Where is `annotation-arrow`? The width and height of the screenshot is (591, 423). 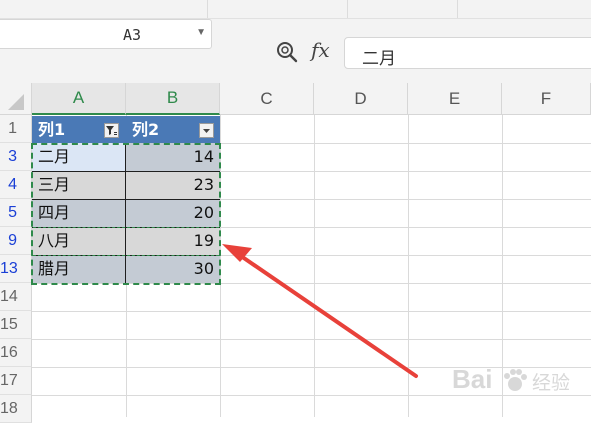
annotation-arrow is located at coordinates (320, 311).